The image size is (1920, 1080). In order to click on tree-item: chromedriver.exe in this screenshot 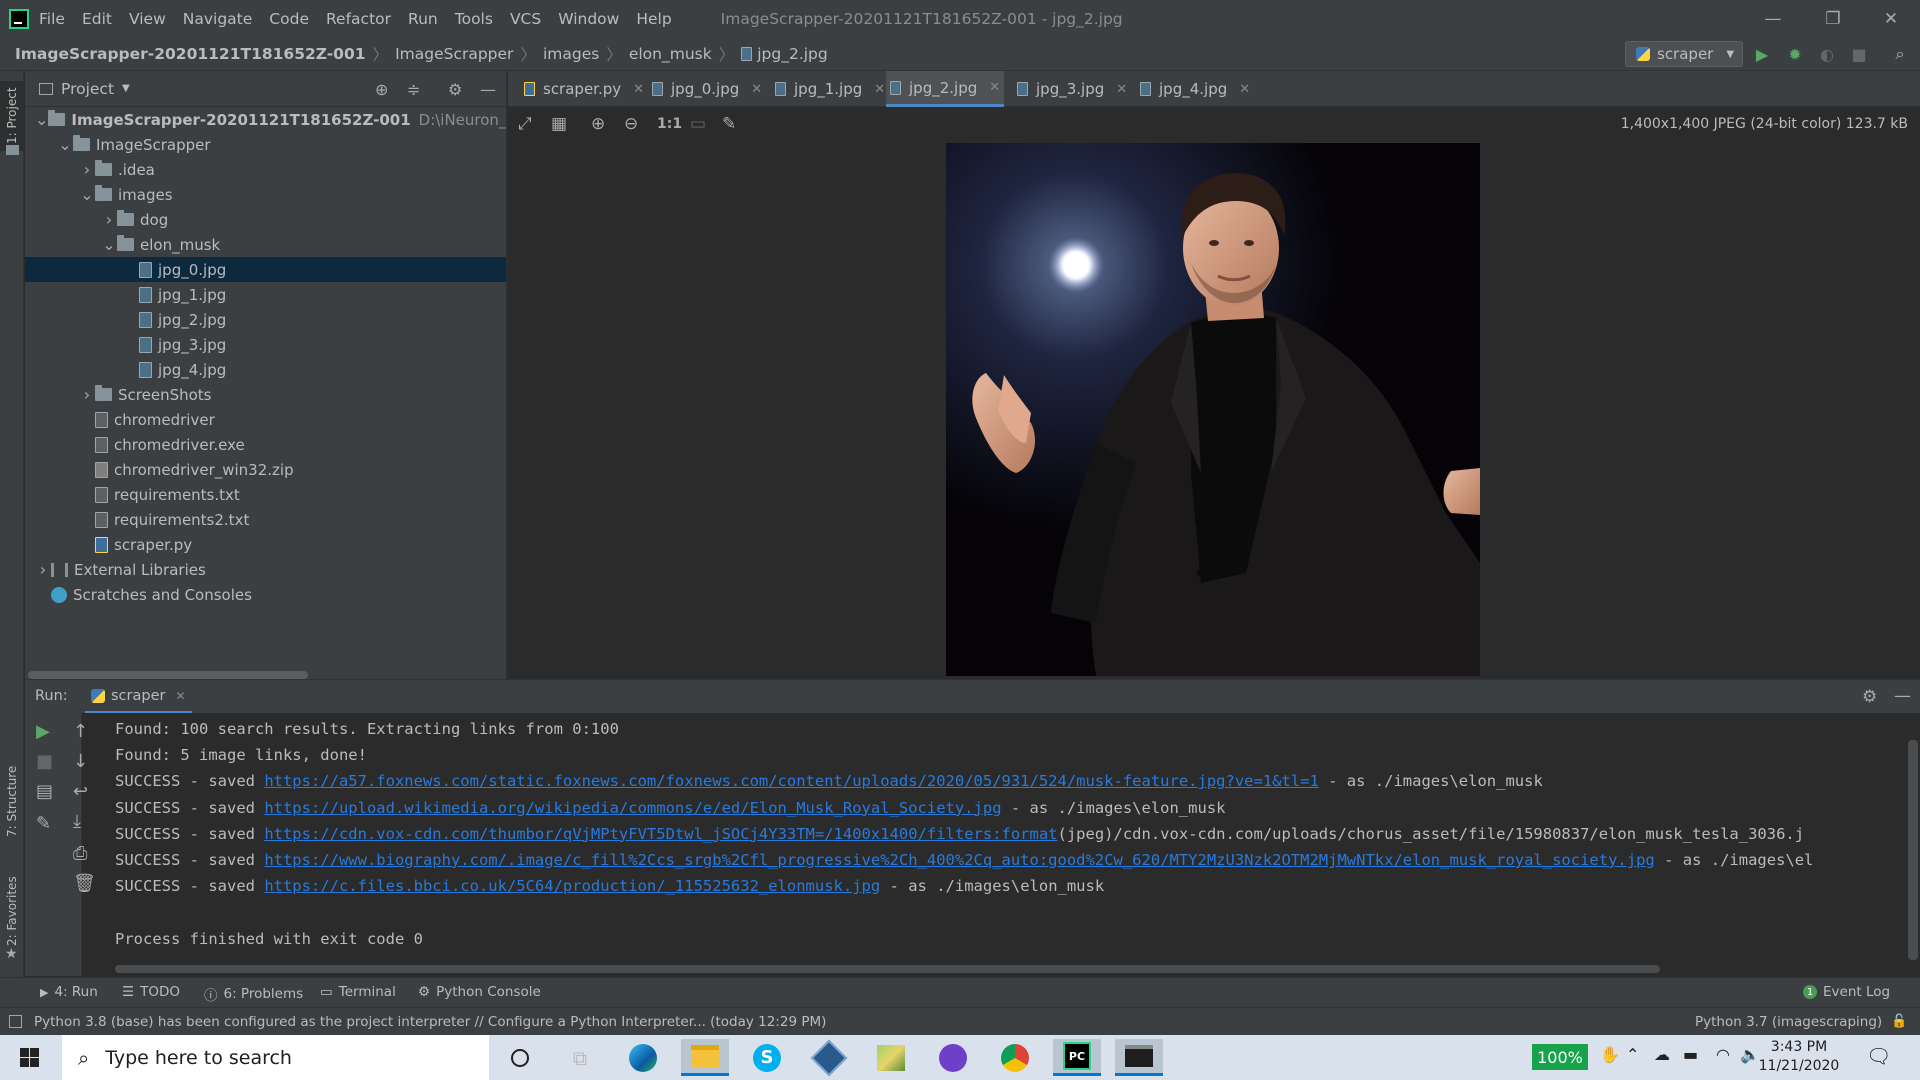, I will do `click(265, 444)`.